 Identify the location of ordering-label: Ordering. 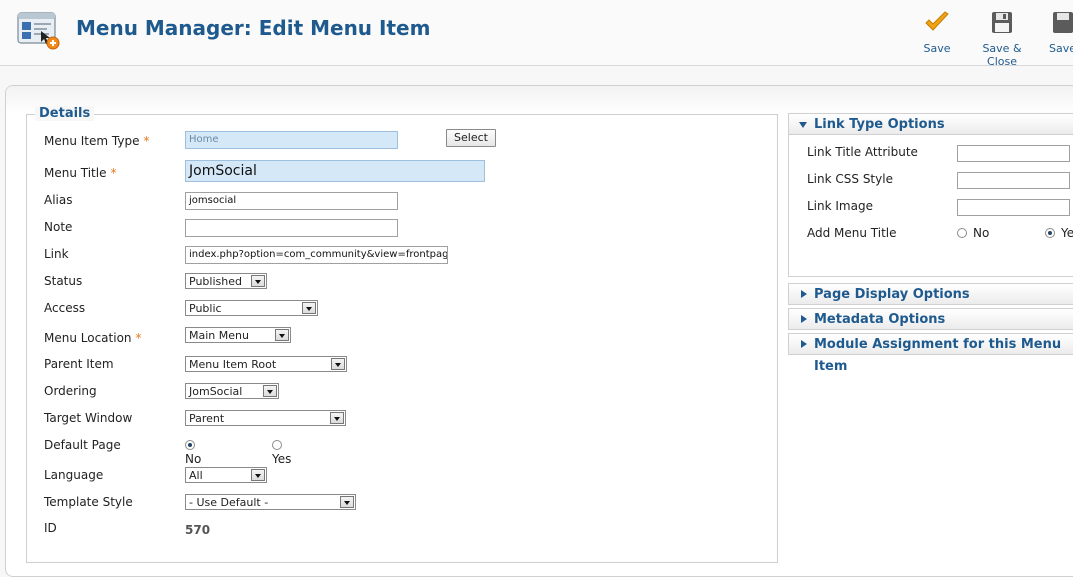
(70, 391).